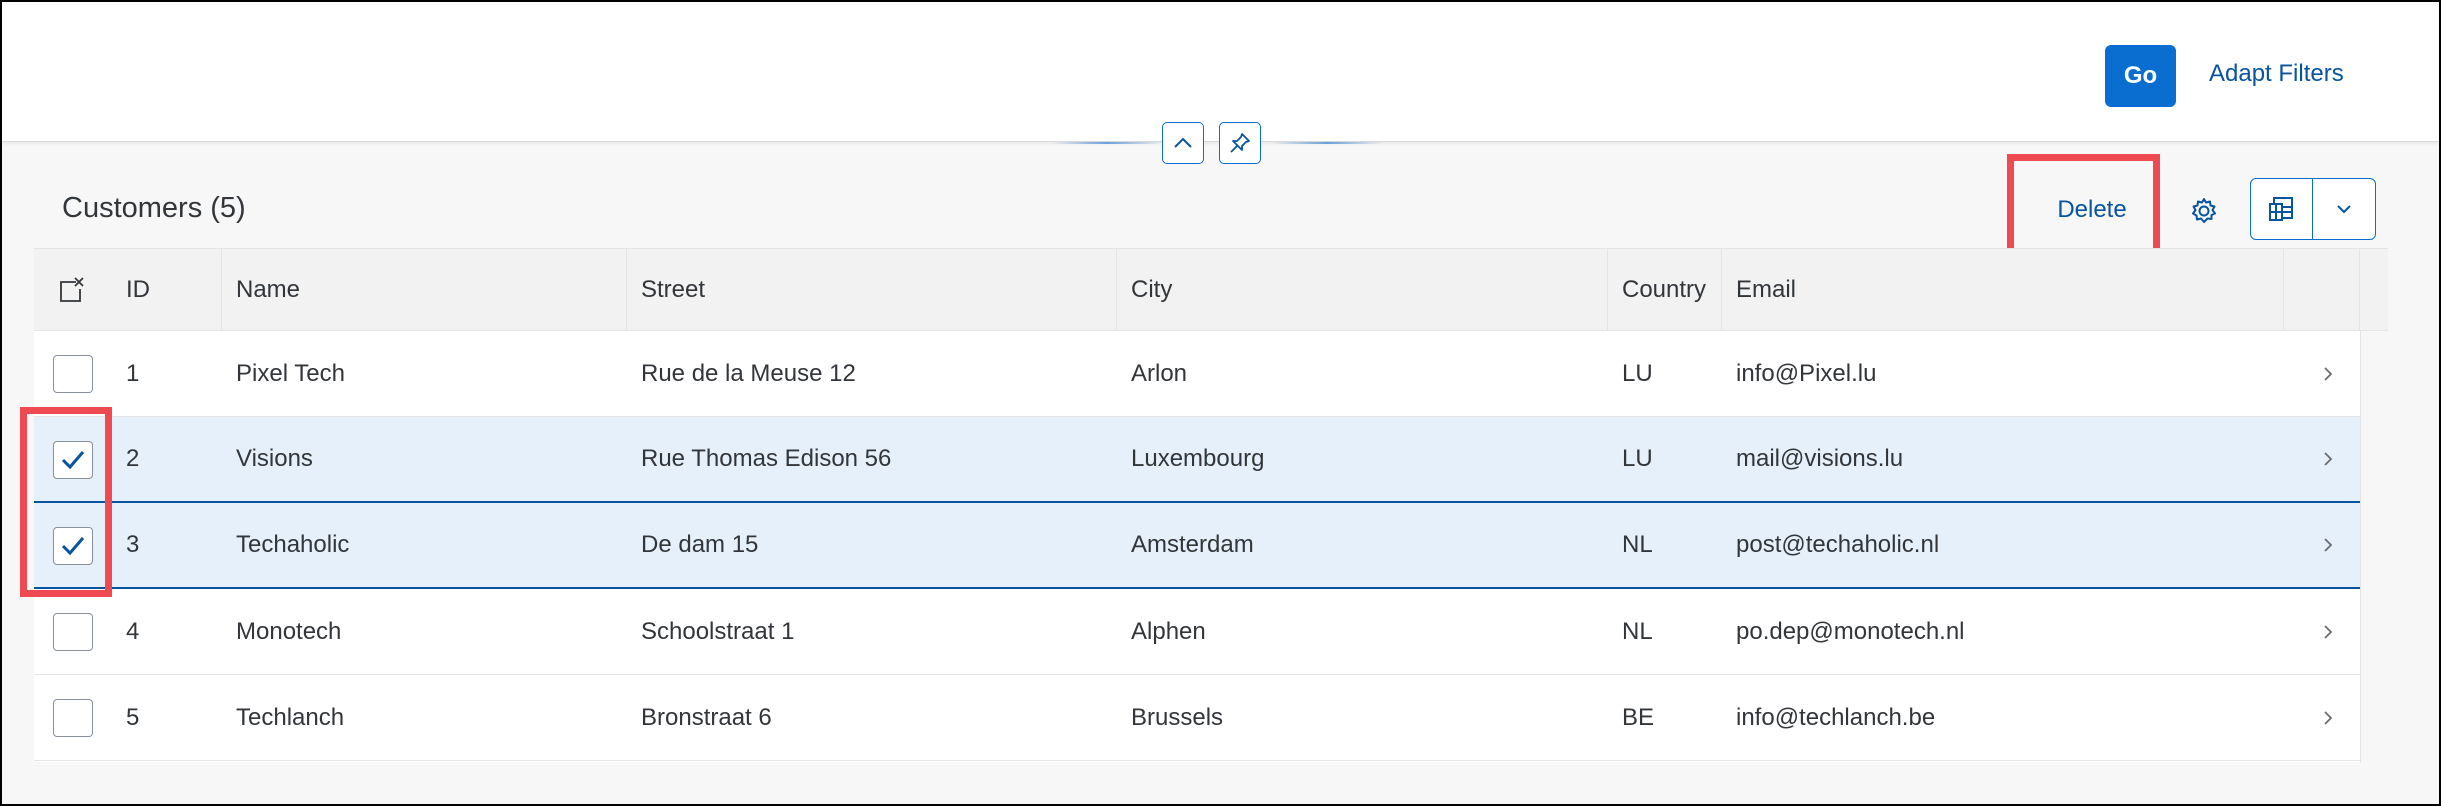 This screenshot has height=806, width=2441. Describe the element at coordinates (1665, 290) in the screenshot. I see `column-header-country: Country` at that location.